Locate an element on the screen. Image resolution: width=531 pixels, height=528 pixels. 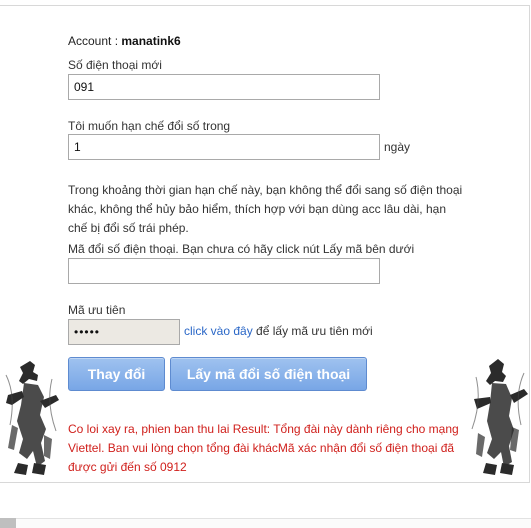
phone-label: Số điện thoại mới is located at coordinates (115, 65).